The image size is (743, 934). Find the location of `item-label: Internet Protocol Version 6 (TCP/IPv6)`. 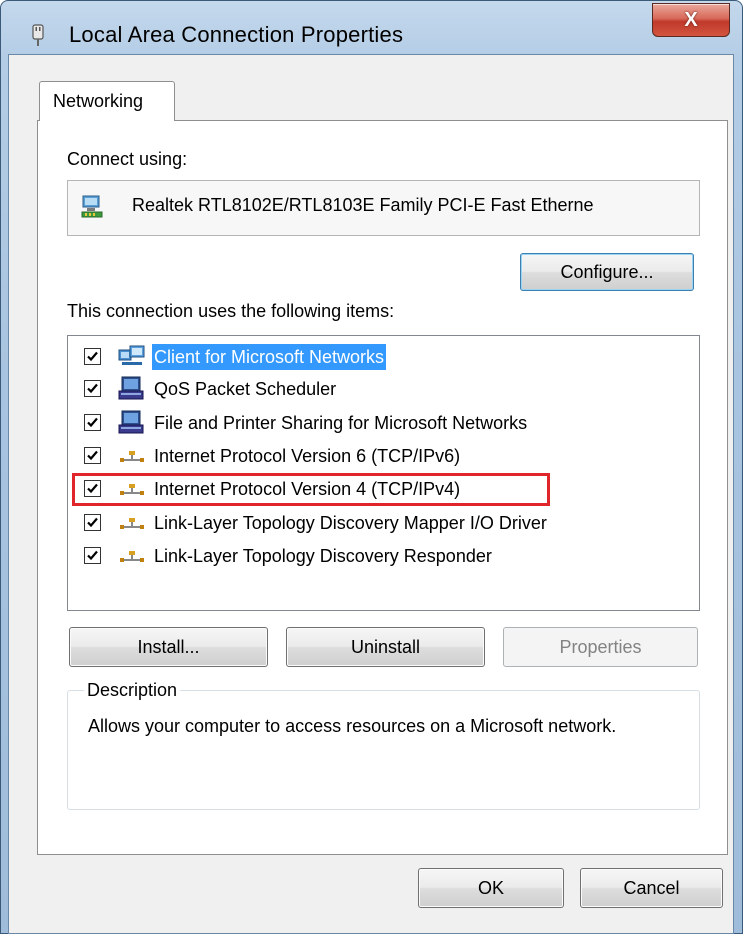

item-label: Internet Protocol Version 6 (TCP/IPv6) is located at coordinates (307, 456).